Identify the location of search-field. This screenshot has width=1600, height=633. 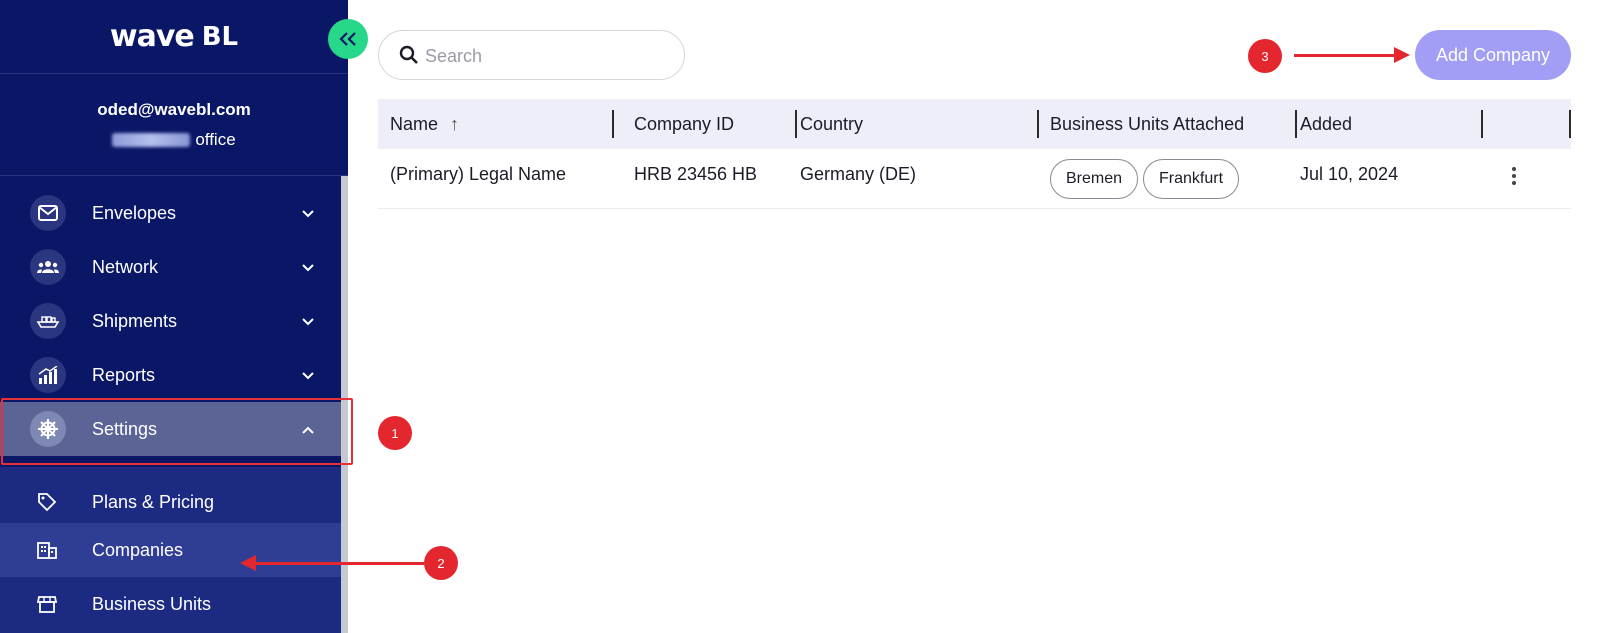
(531, 55).